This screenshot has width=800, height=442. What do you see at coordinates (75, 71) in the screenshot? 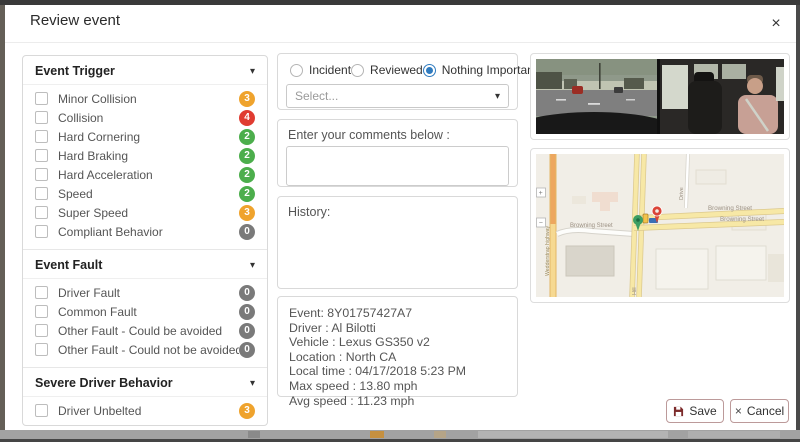
I see `section-title: Event Trigger` at bounding box center [75, 71].